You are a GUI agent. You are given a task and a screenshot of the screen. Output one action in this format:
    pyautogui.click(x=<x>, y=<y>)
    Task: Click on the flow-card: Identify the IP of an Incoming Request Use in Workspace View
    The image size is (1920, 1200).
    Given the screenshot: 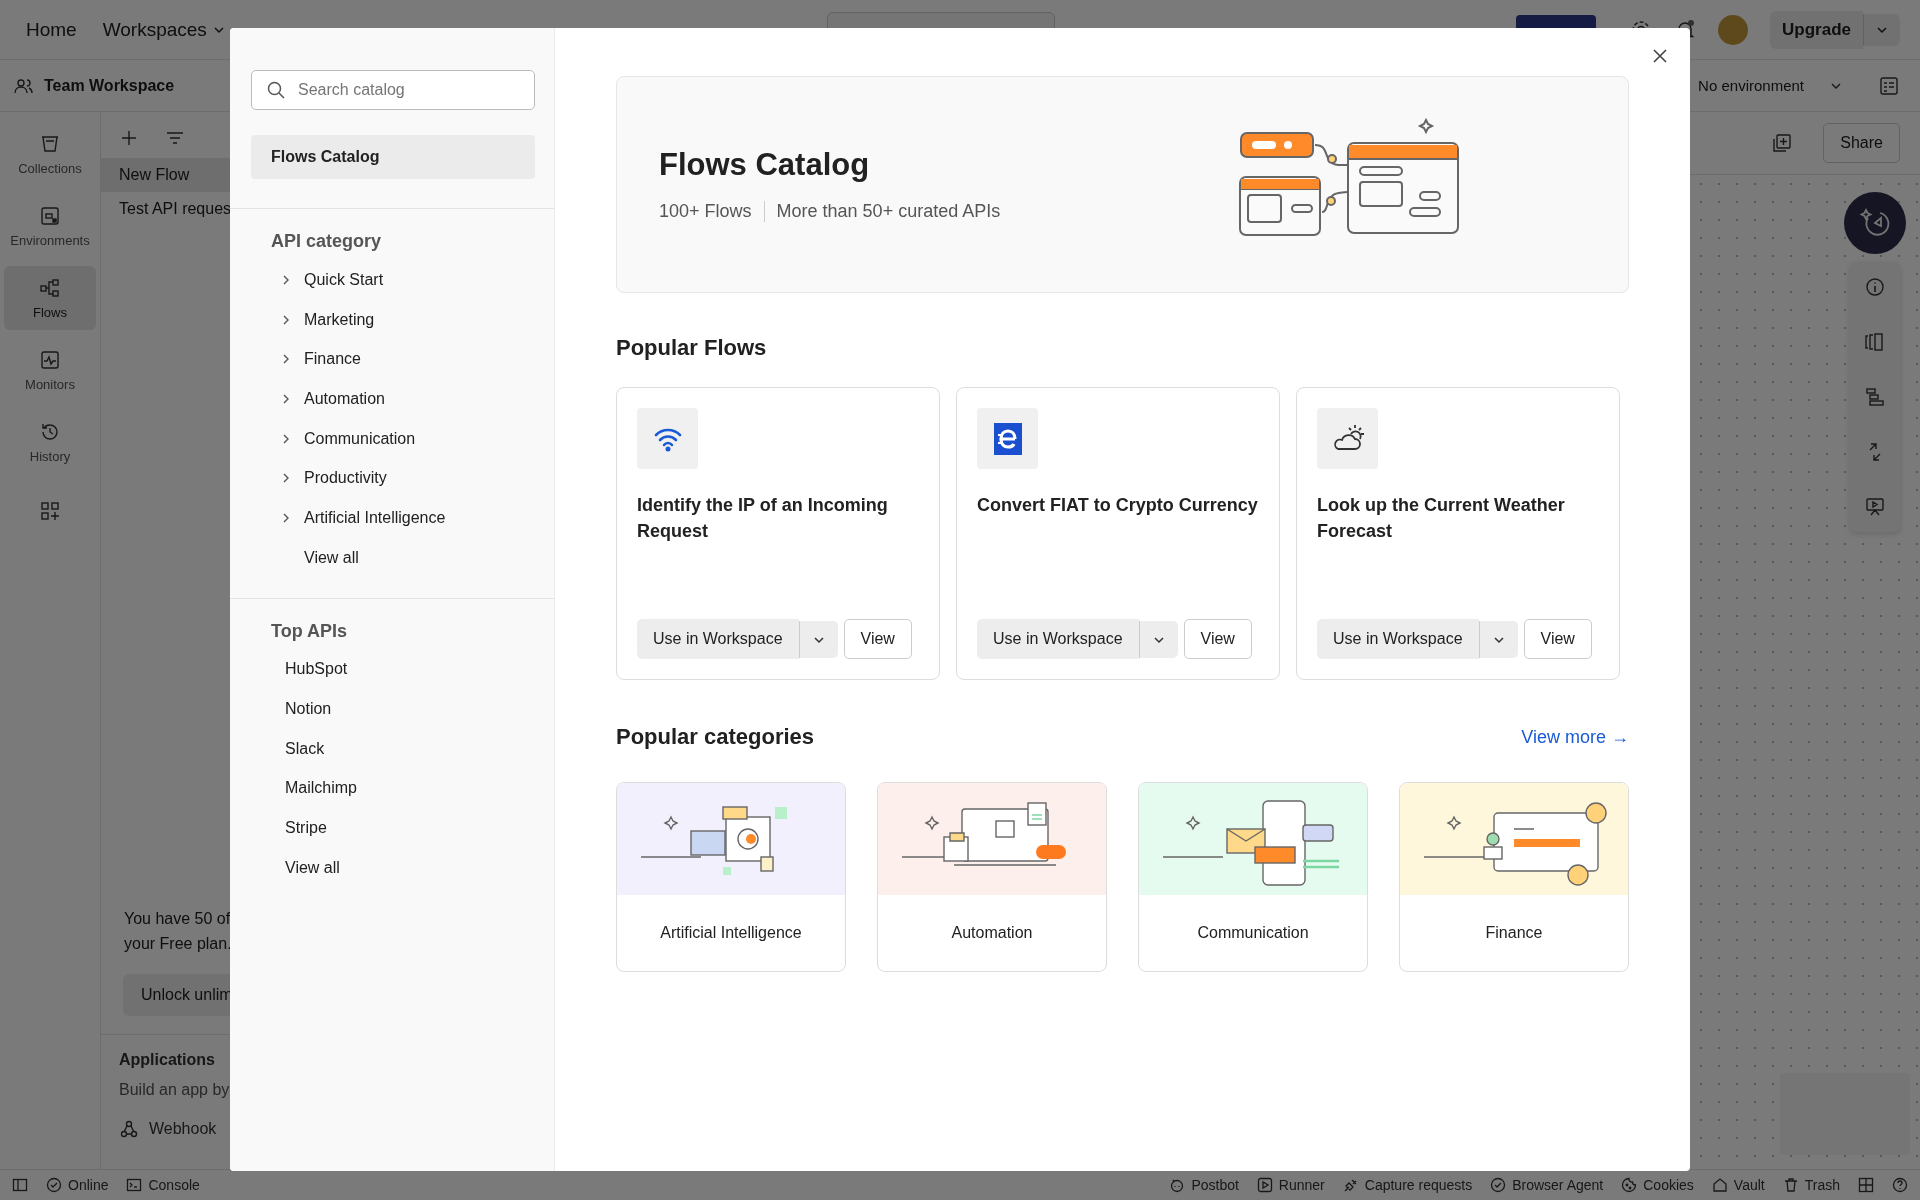 What is the action you would take?
    pyautogui.click(x=778, y=533)
    